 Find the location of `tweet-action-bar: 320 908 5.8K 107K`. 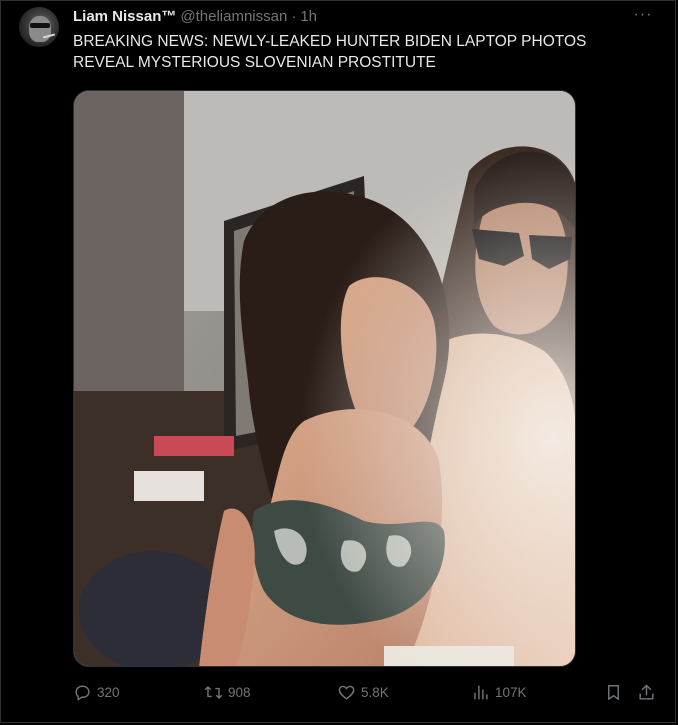

tweet-action-bar: 320 908 5.8K 107K is located at coordinates (367, 692).